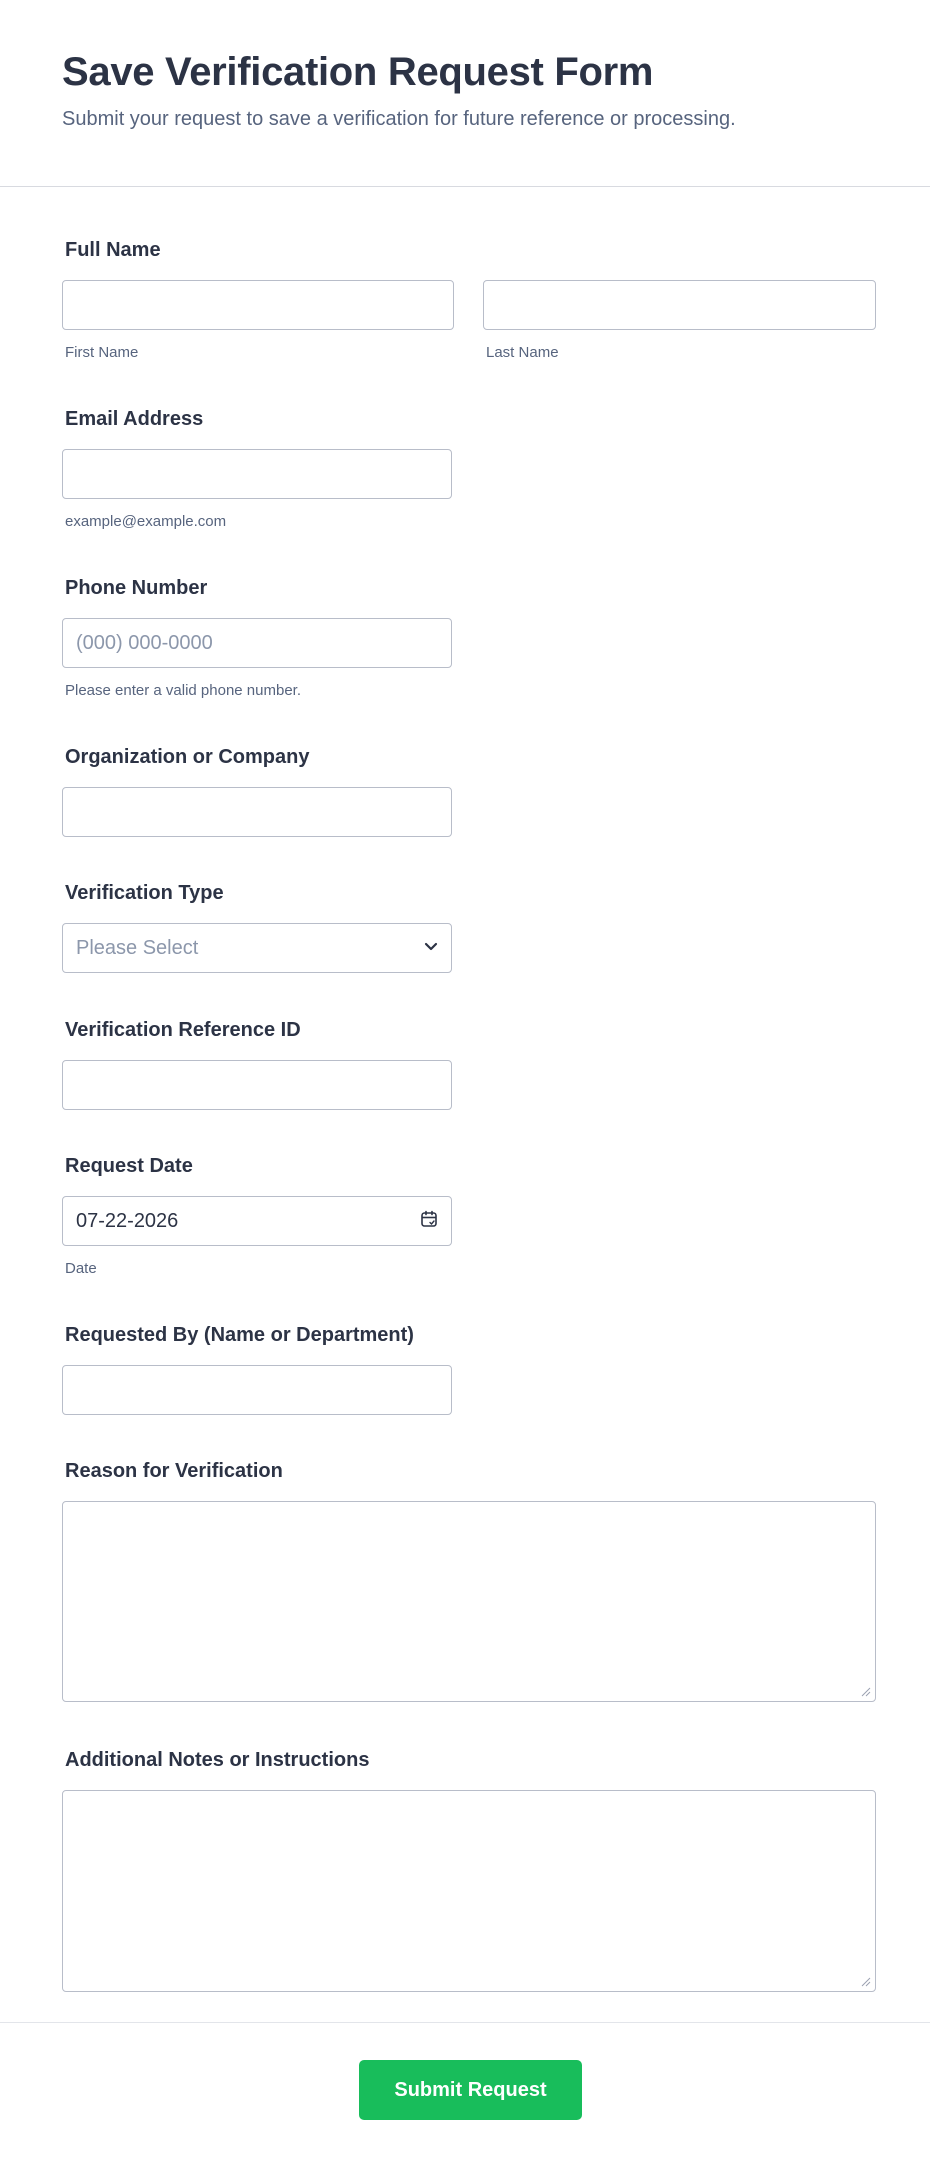 The height and width of the screenshot is (2169, 930). What do you see at coordinates (129, 1166) in the screenshot?
I see `request-date-label: Request Date` at bounding box center [129, 1166].